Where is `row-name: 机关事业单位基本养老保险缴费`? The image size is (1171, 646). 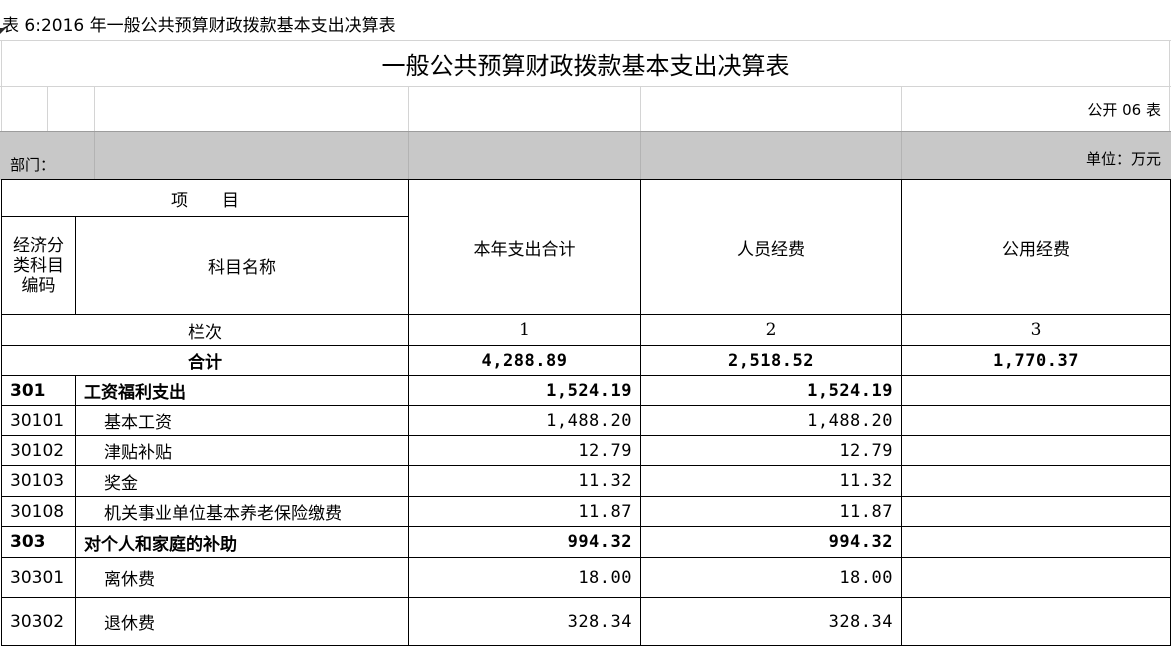
row-name: 机关事业单位基本养老保险缴费 is located at coordinates (242, 511).